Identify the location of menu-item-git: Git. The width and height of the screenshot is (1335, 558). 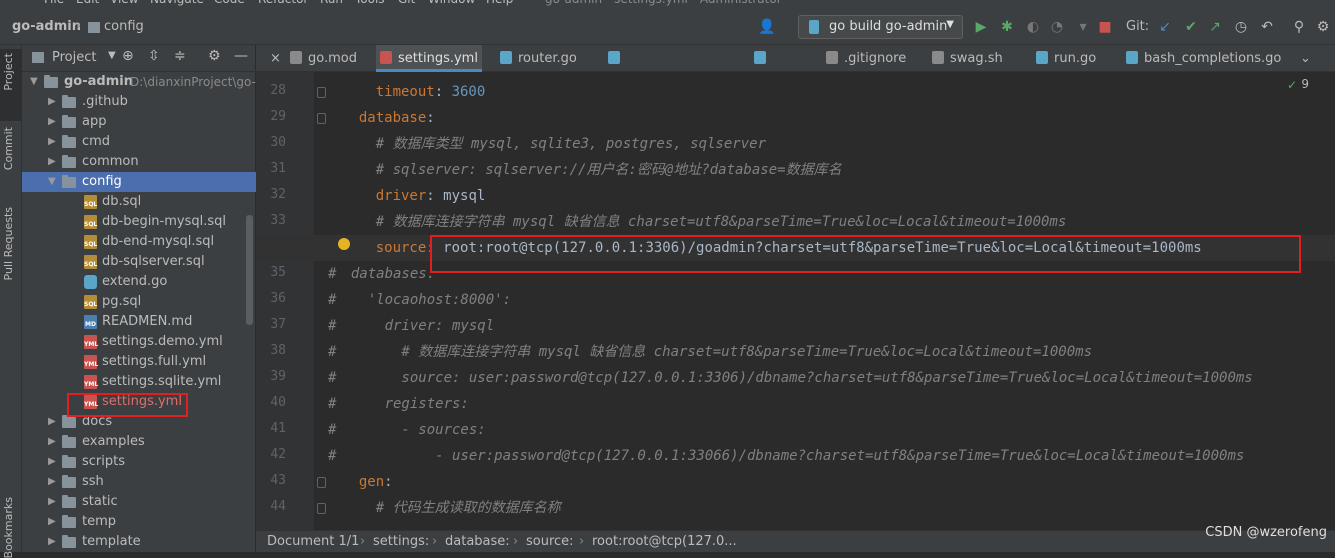
(406, 3).